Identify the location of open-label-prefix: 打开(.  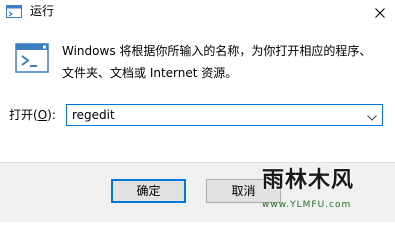
(23, 115).